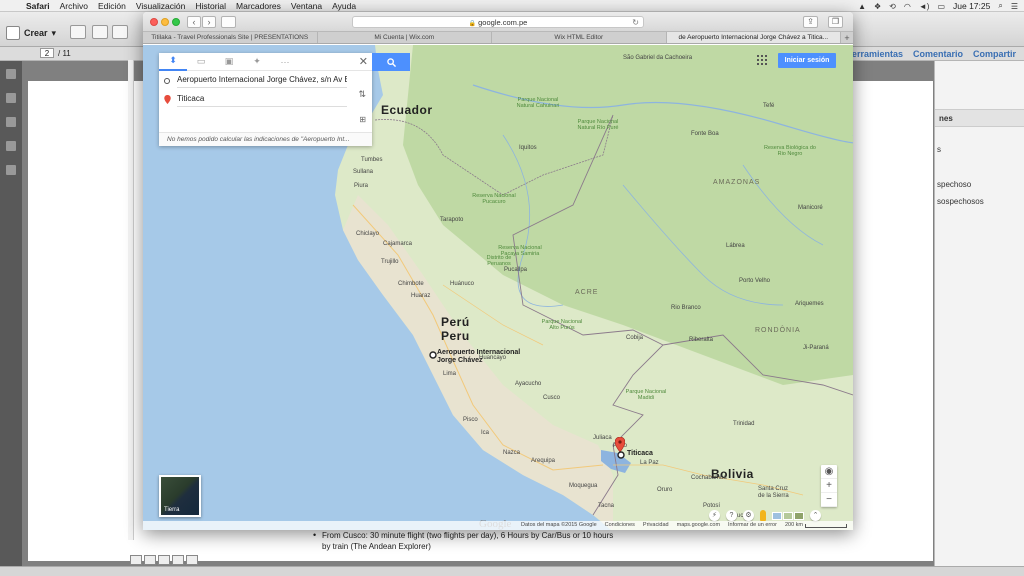 Image resolution: width=1024 pixels, height=576 pixels. What do you see at coordinates (620, 525) in the screenshot?
I see `terms-link: Condiciones` at bounding box center [620, 525].